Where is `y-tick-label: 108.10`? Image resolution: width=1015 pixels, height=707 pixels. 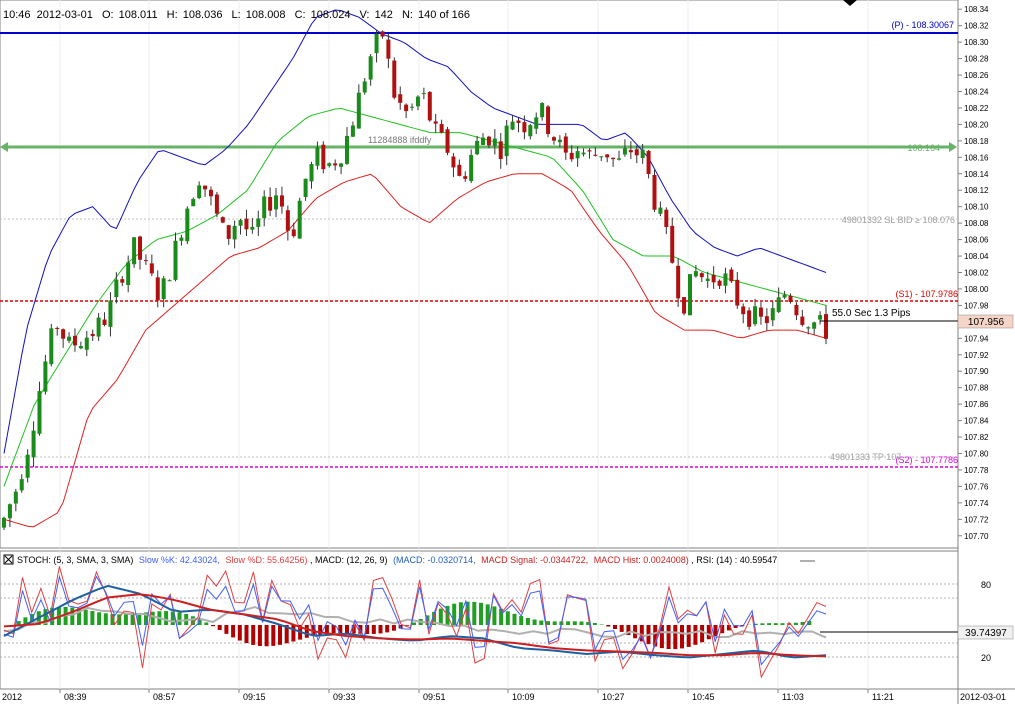
y-tick-label: 108.10 is located at coordinates (976, 207).